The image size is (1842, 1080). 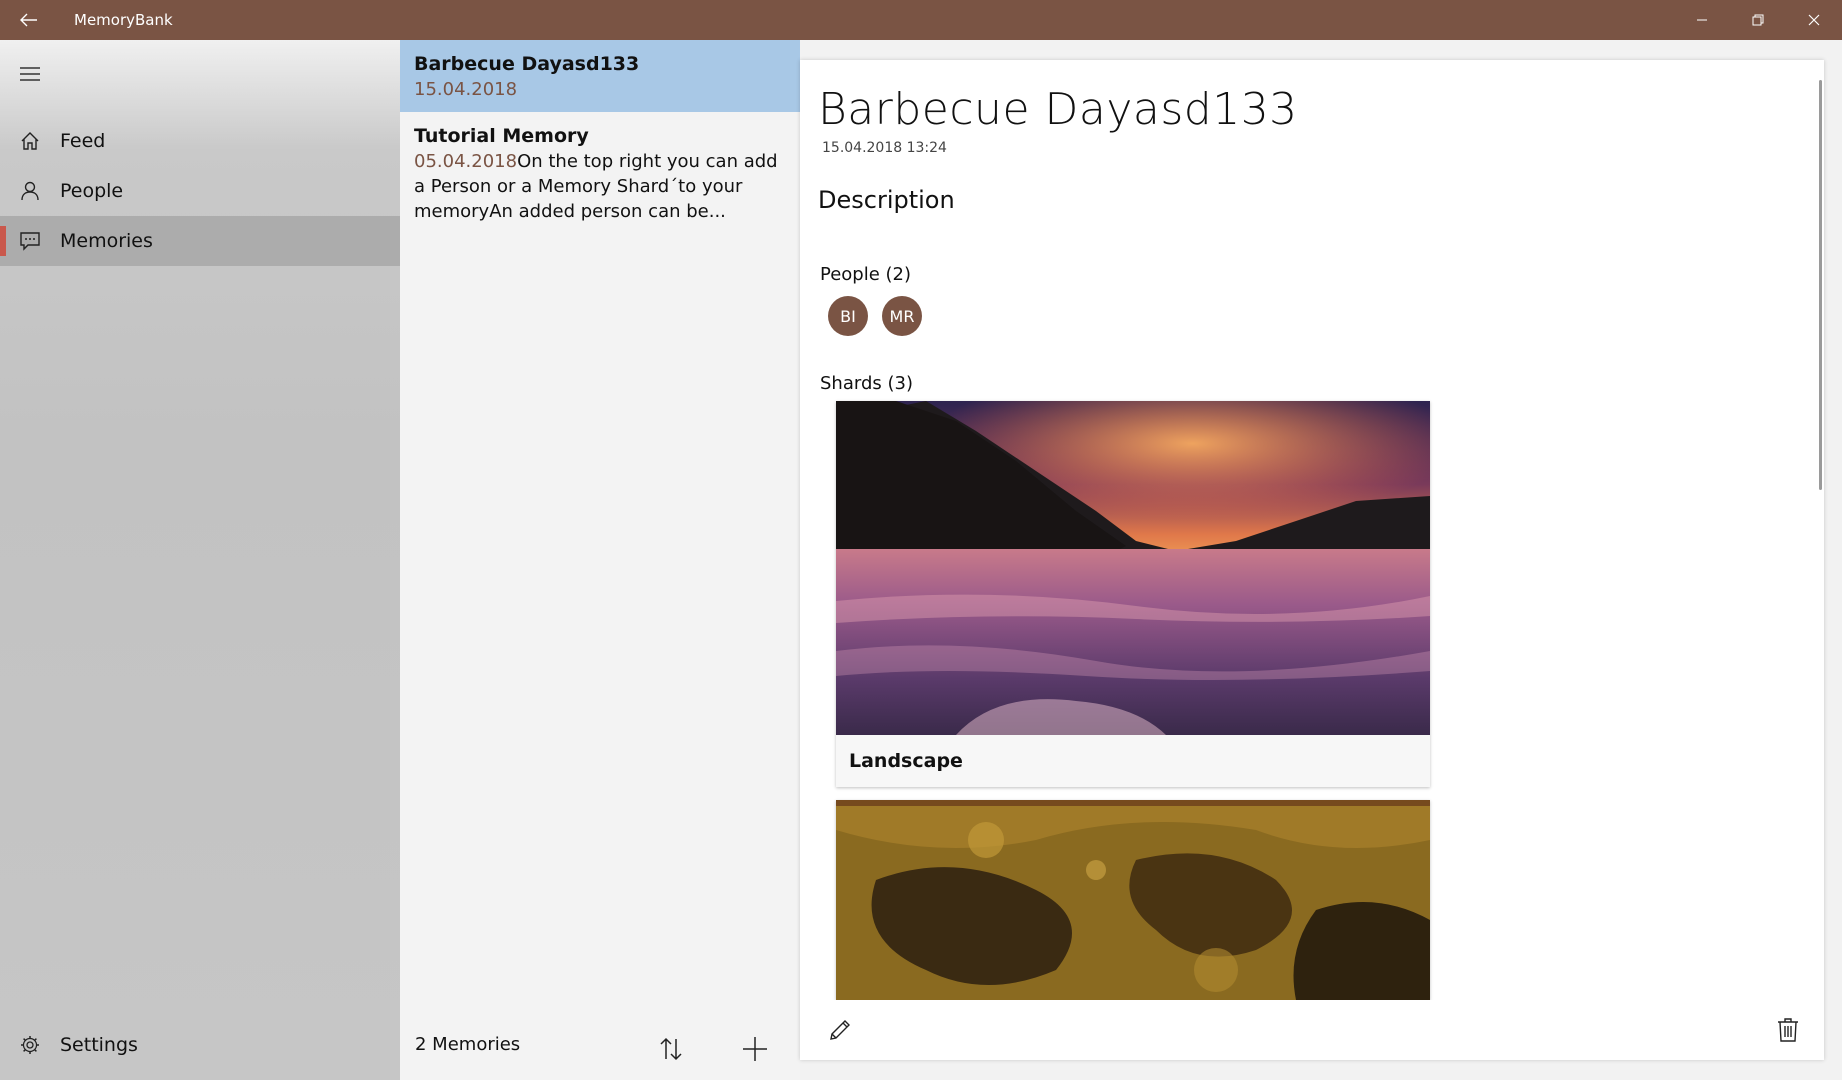 I want to click on detail-command-bar, so click(x=1312, y=1030).